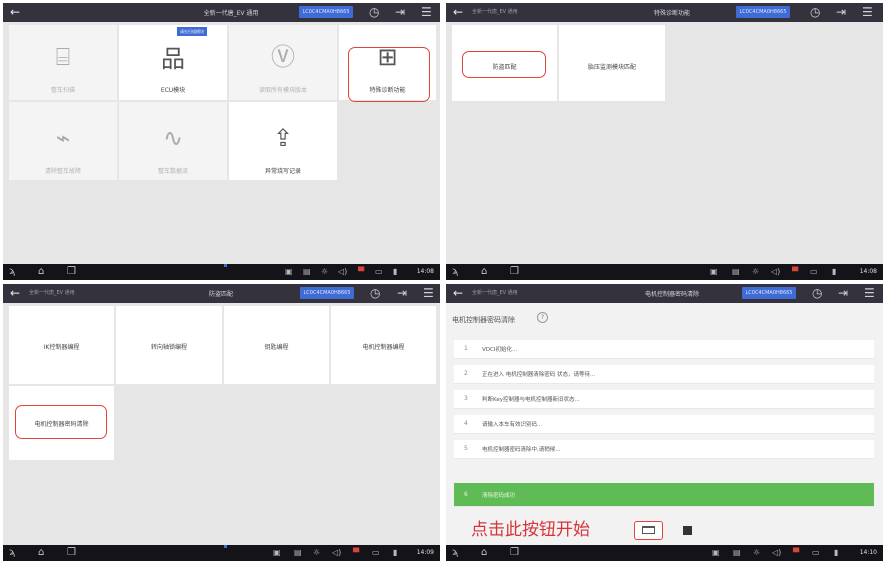 The image size is (883, 561). I want to click on tile-steering-lock: 转向轴锁编程, so click(169, 345).